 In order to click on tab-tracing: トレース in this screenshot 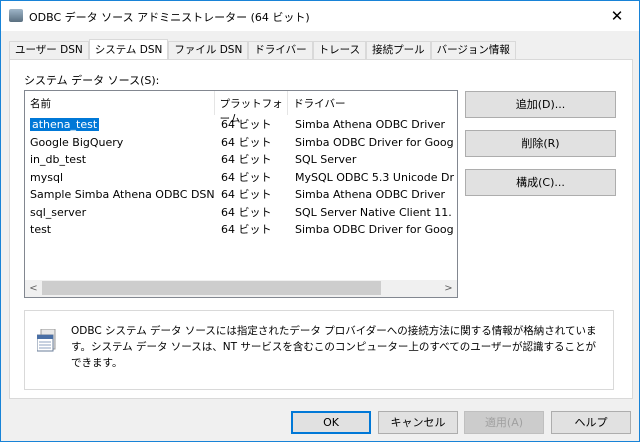, I will do `click(339, 50)`.